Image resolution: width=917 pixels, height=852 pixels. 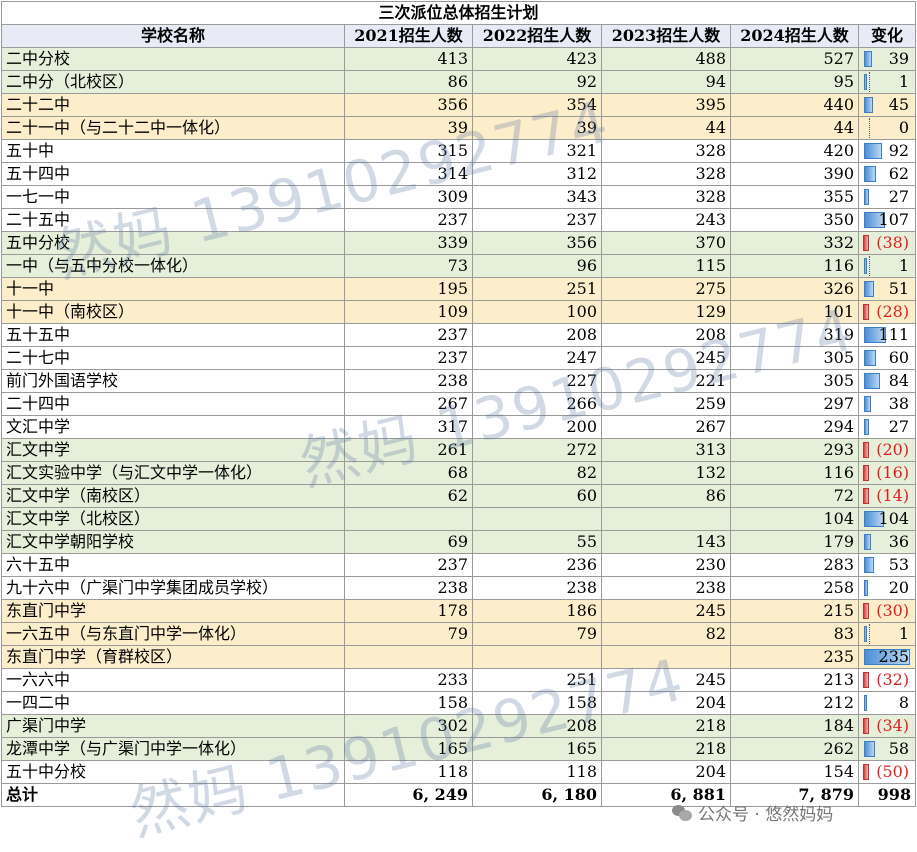 I want to click on cell-2021: 158, so click(x=408, y=703).